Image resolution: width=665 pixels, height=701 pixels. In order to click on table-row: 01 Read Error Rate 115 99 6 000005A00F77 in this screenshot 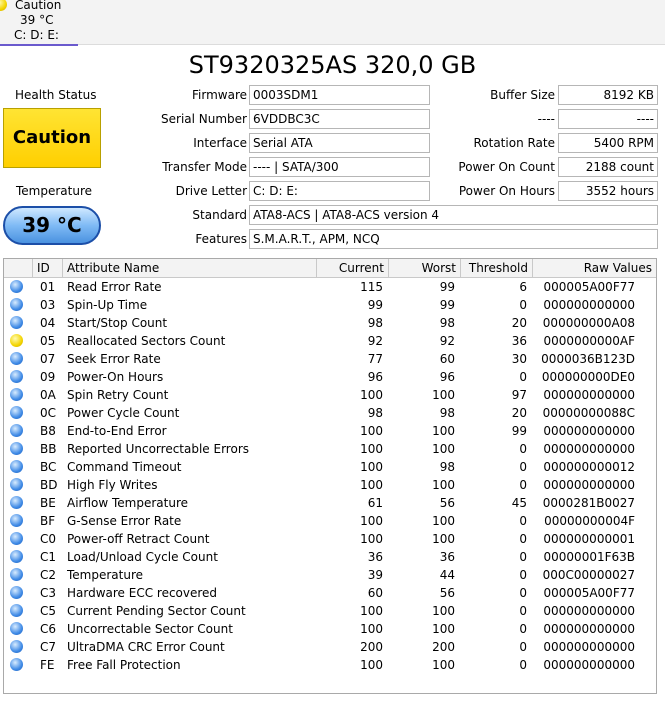, I will do `click(330, 287)`.